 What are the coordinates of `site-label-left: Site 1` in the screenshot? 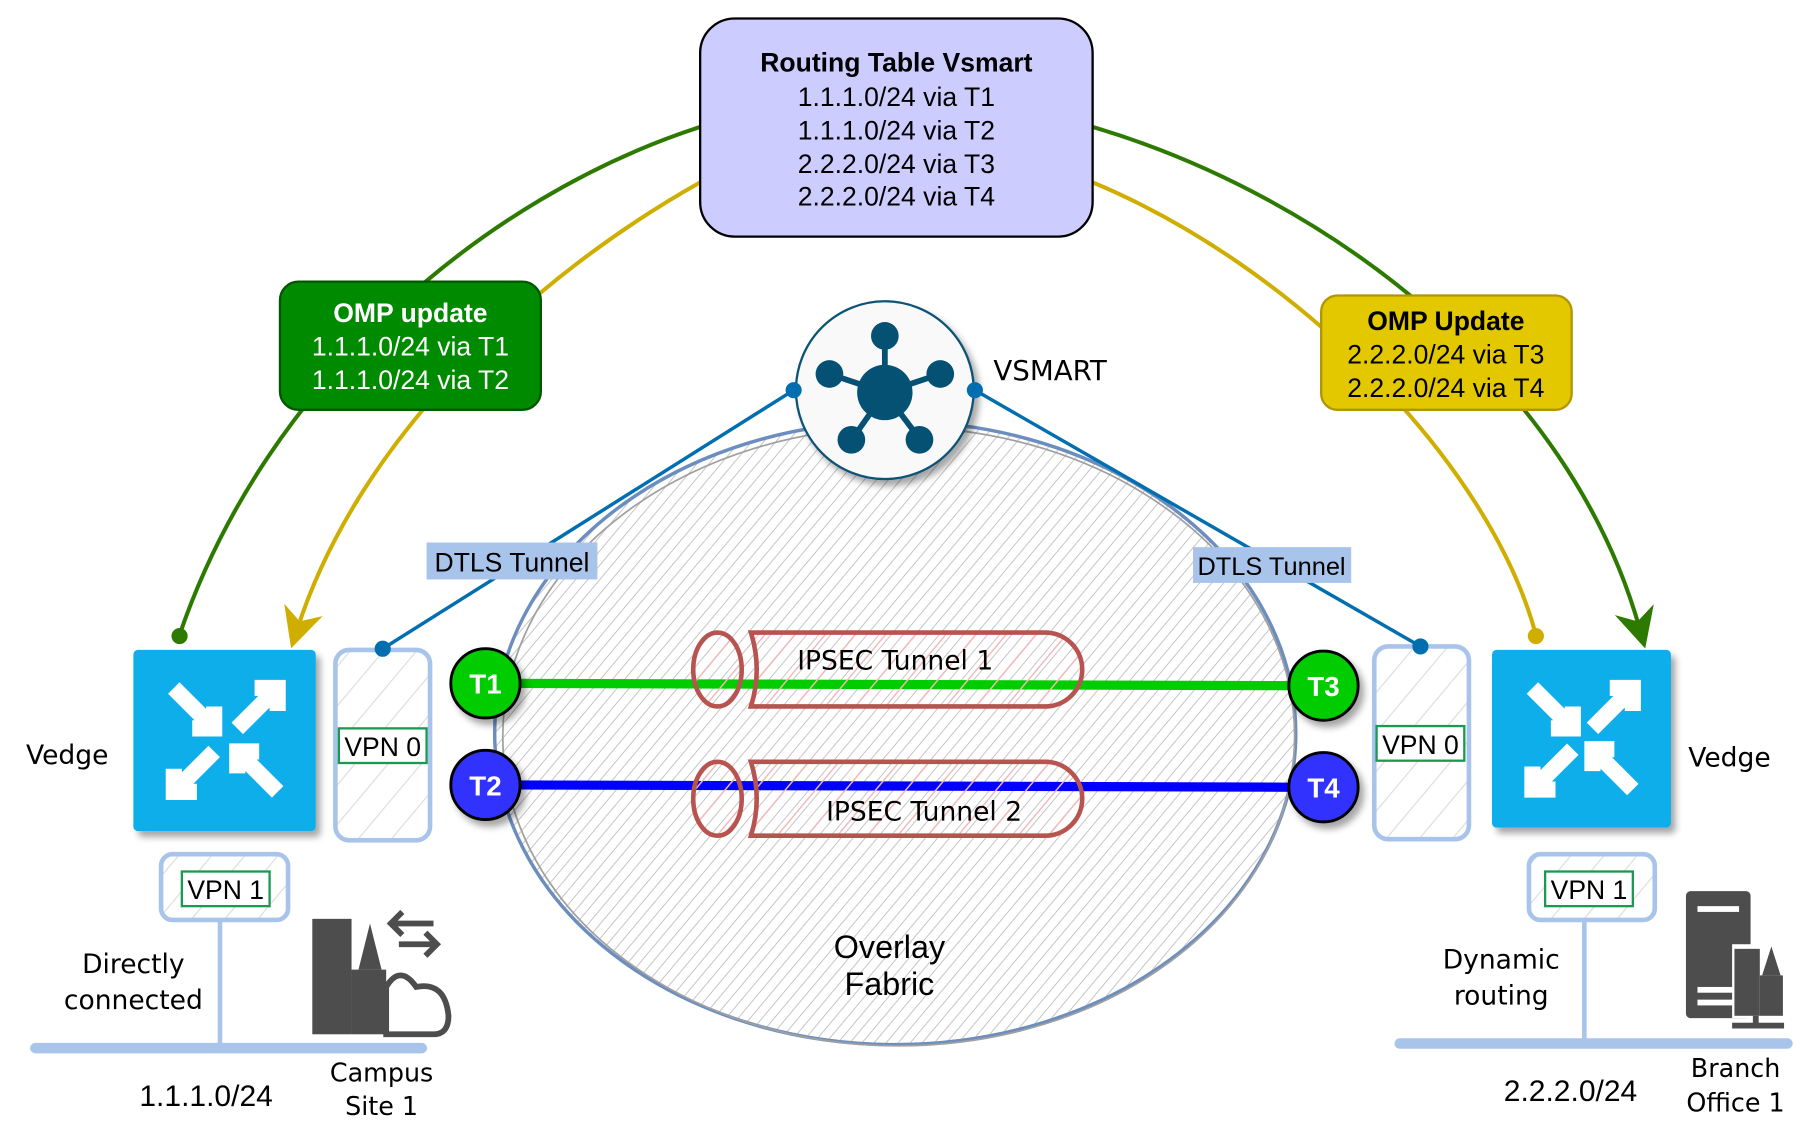 It's located at (381, 1106).